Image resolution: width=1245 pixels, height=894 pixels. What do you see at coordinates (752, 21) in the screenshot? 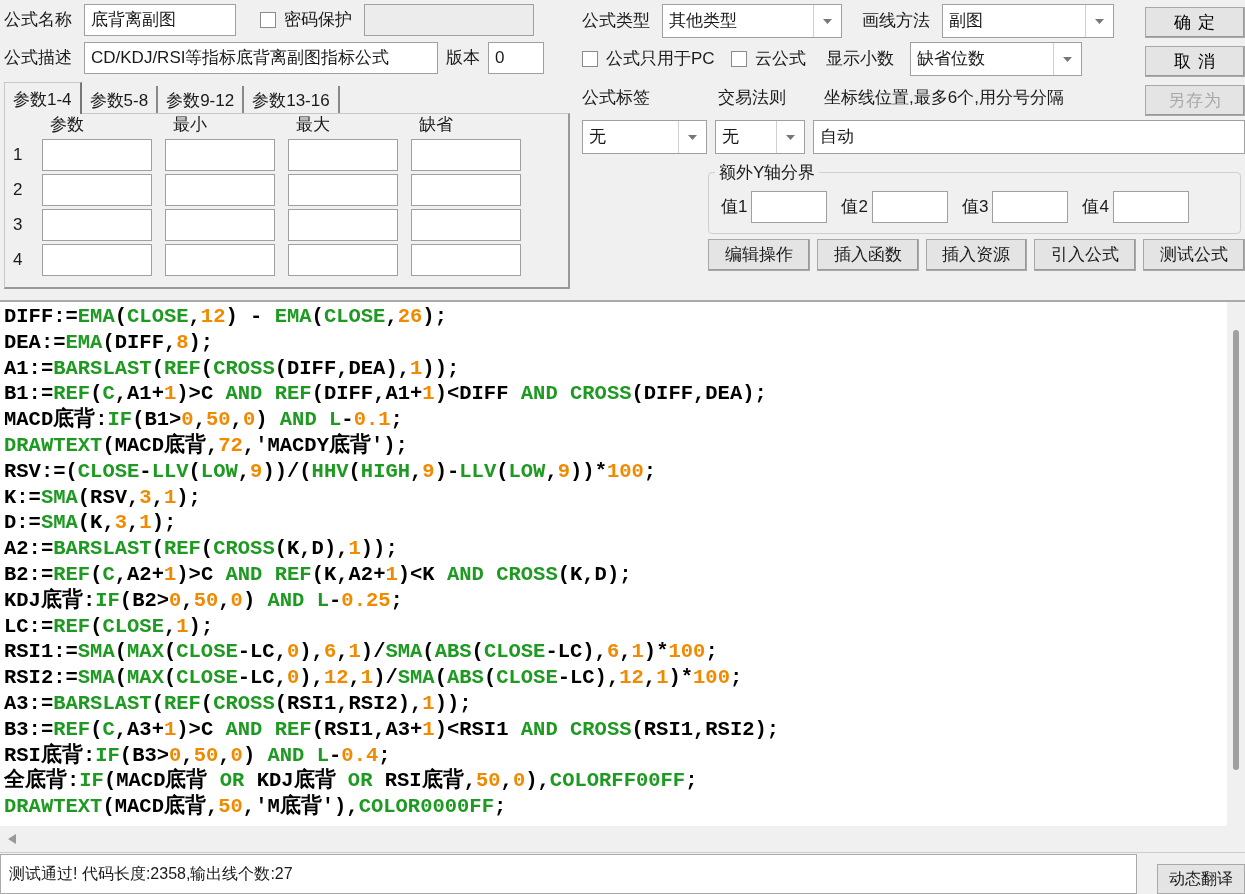
I see `dropdown: 其他类型` at bounding box center [752, 21].